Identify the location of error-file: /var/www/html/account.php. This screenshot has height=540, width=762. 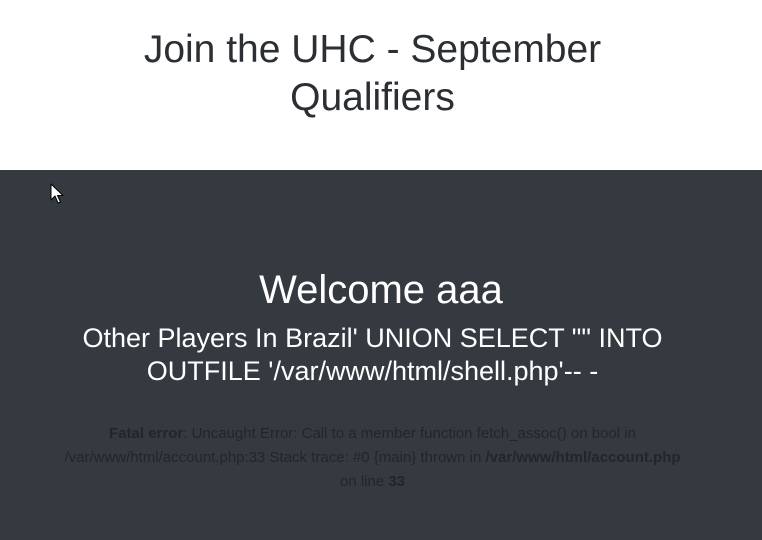
(583, 457).